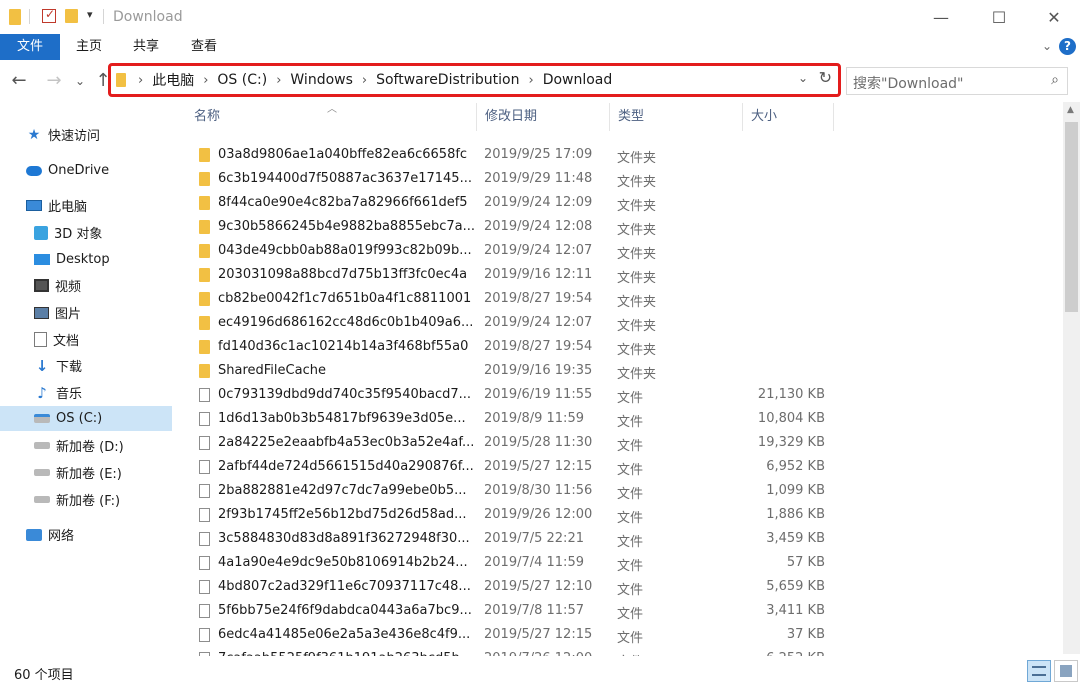 Image resolution: width=1080 pixels, height=686 pixels. I want to click on tab-home: 主页, so click(89, 47).